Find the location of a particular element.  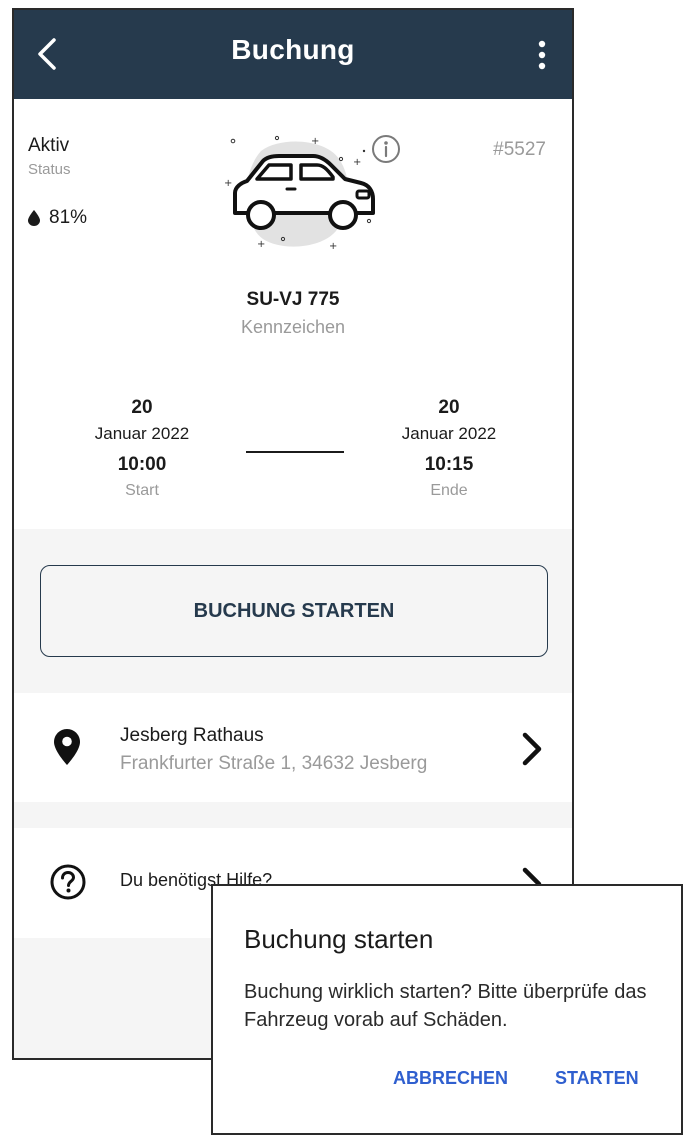

location-name: Jesberg Rathaus is located at coordinates (192, 735).